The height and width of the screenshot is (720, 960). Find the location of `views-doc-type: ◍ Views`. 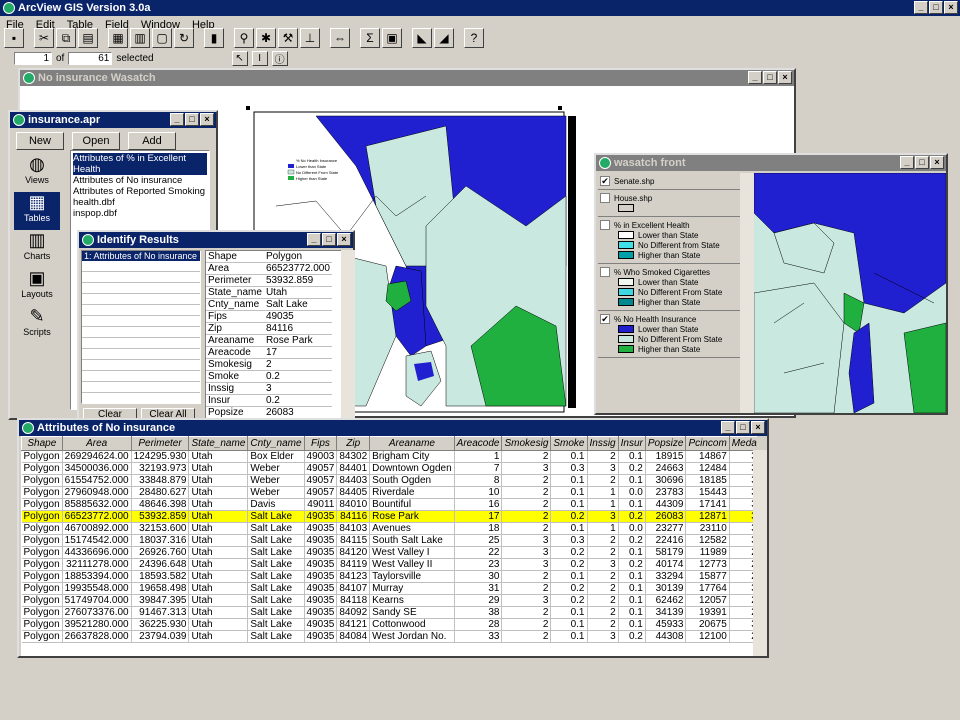

views-doc-type: ◍ Views is located at coordinates (37, 173).